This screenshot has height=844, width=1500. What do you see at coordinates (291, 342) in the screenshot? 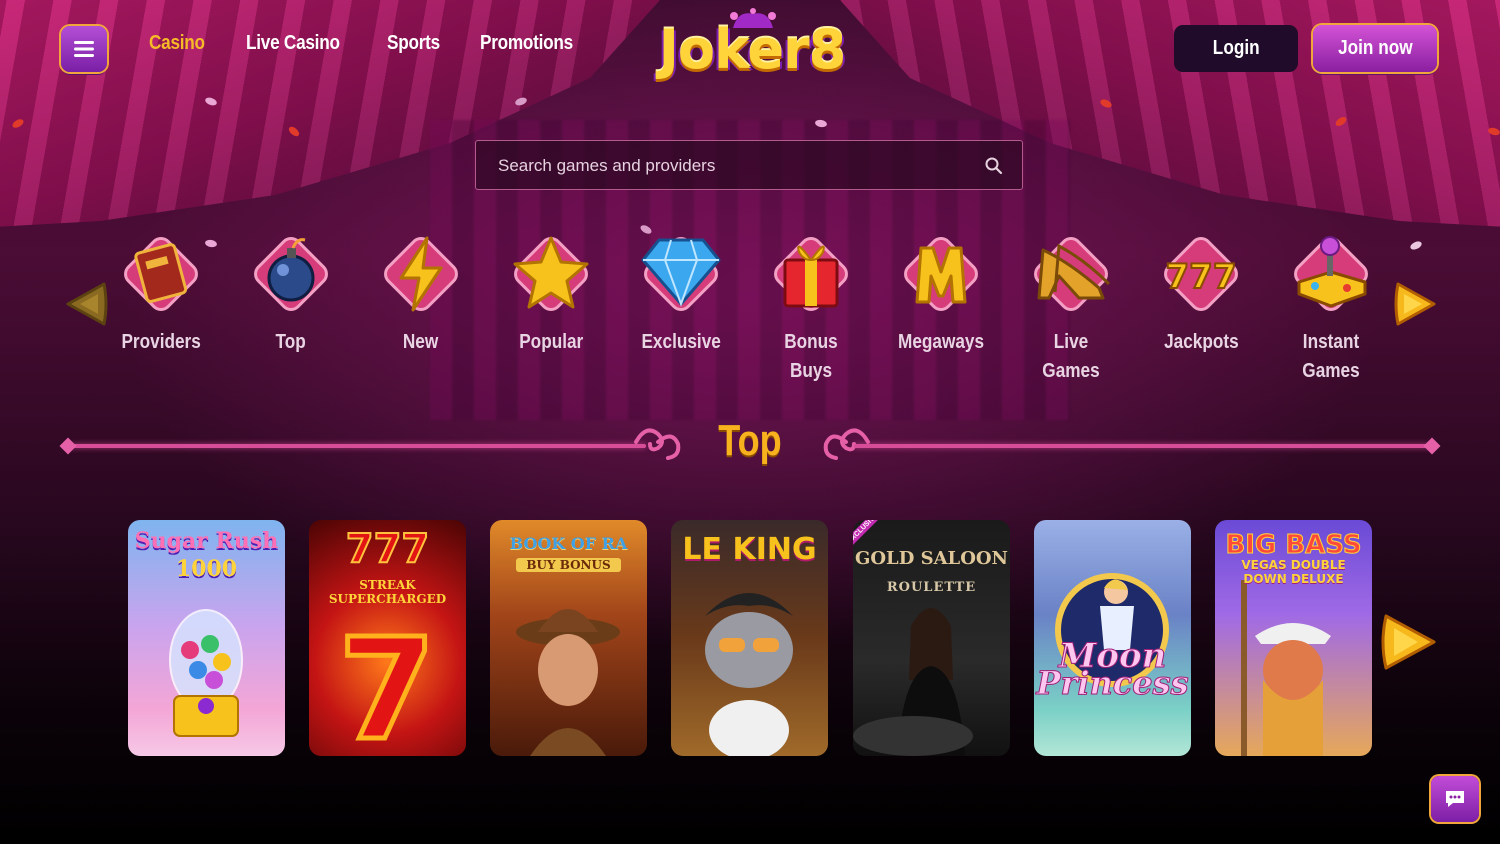
I see `category-label: Top` at bounding box center [291, 342].